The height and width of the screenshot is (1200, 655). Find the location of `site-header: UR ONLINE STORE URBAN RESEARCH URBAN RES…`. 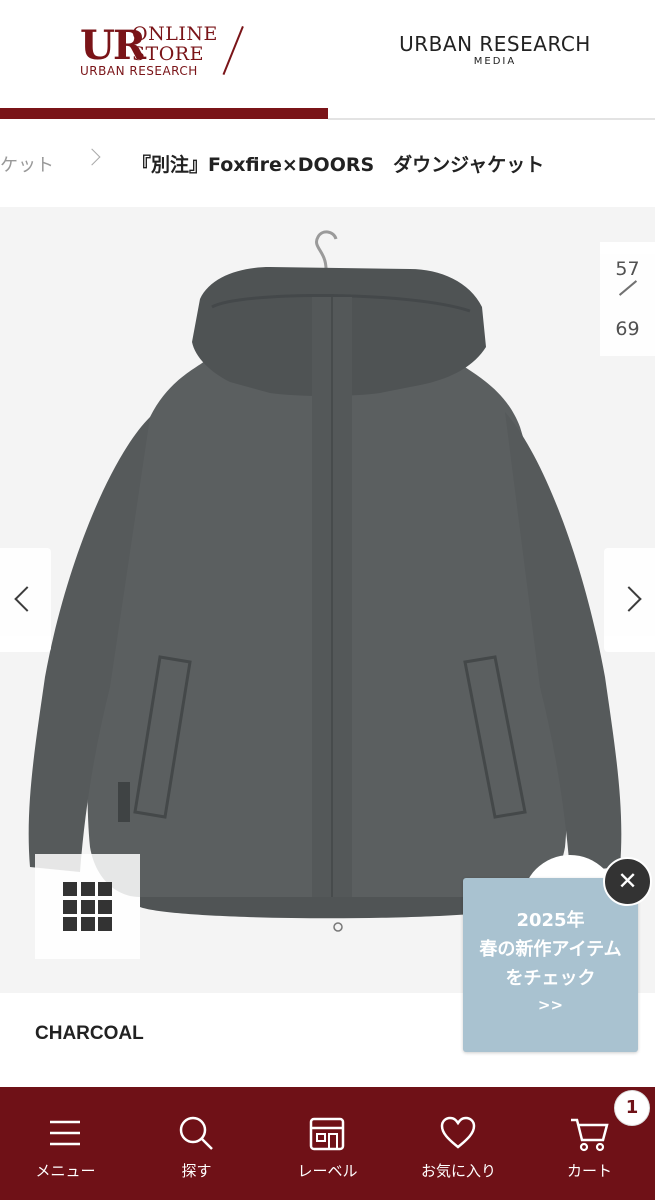

site-header: UR ONLINE STORE URBAN RESEARCH URBAN RES… is located at coordinates (327, 54).